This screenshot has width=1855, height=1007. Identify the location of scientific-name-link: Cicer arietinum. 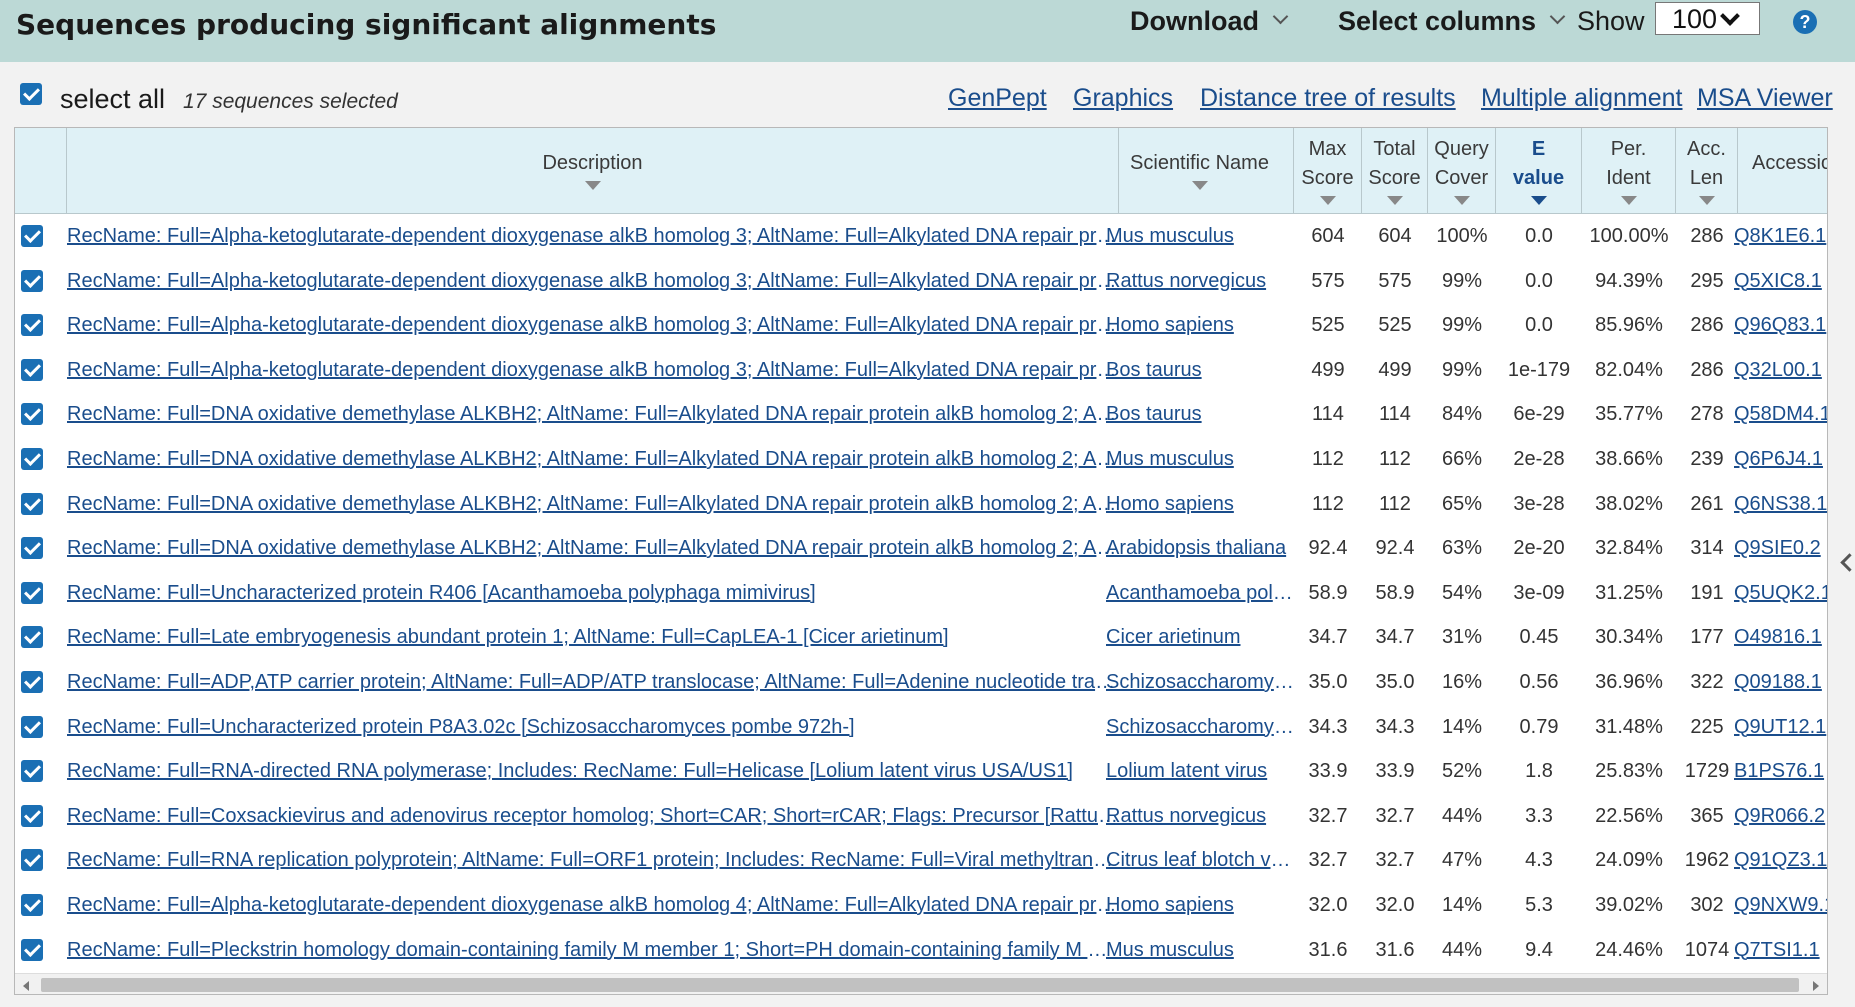
(1200, 637).